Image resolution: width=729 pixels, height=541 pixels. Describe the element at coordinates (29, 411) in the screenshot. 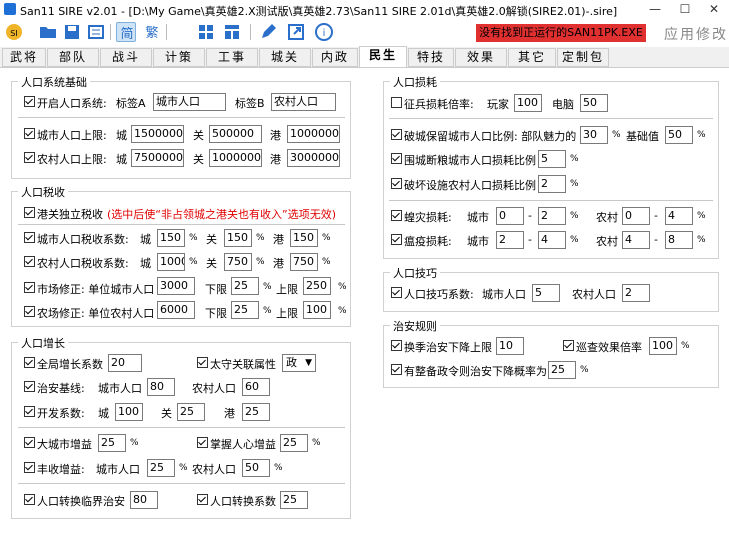

I see `develop-checkbox` at that location.